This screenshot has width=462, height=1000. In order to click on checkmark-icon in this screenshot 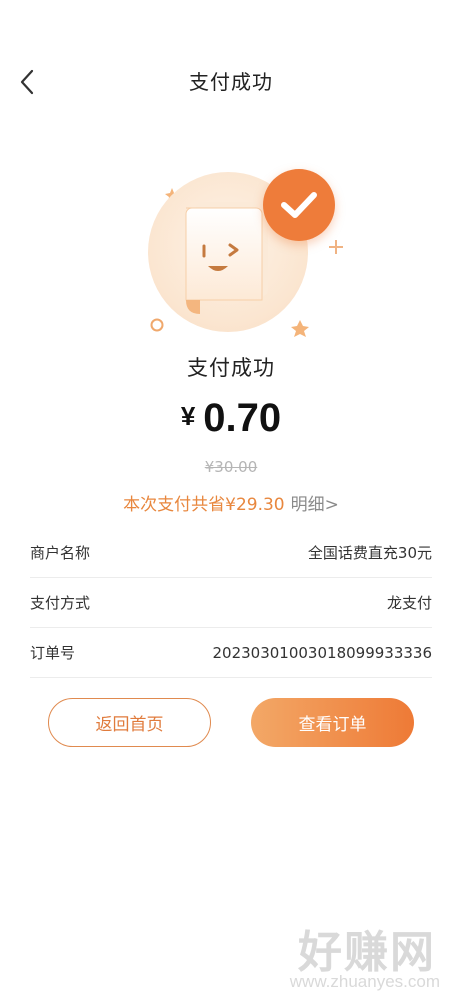, I will do `click(299, 205)`.